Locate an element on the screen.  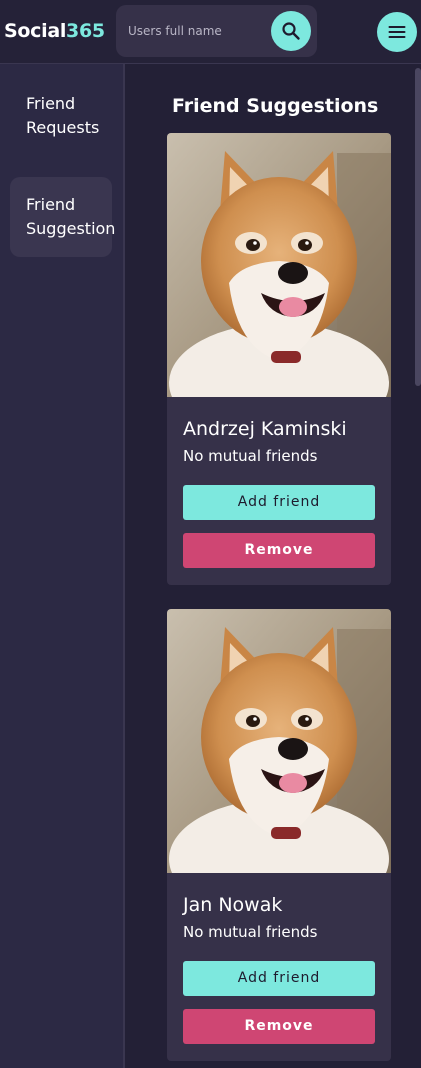
friend-name: Andrzej Kaminski is located at coordinates (265, 429).